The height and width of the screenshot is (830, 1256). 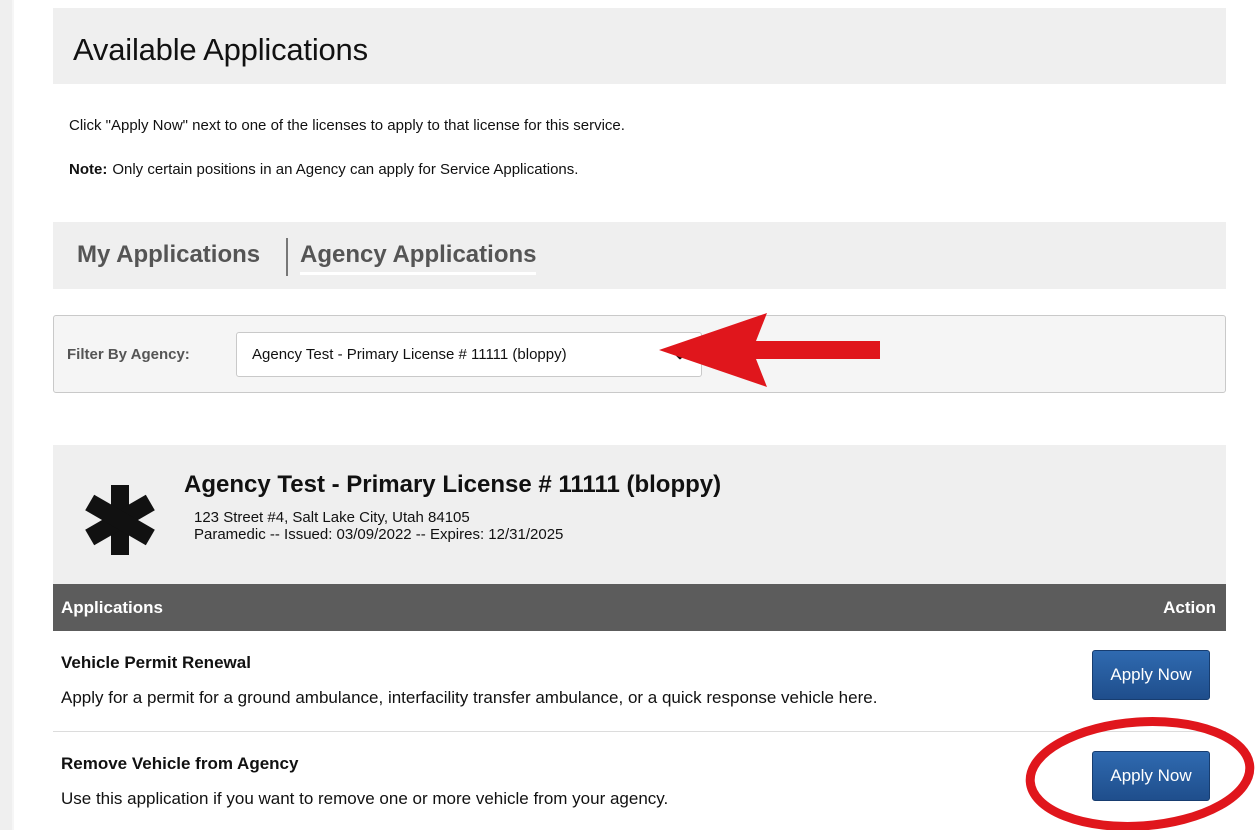 What do you see at coordinates (639, 255) in the screenshot?
I see `application-tabs: My Applications Agency Applications` at bounding box center [639, 255].